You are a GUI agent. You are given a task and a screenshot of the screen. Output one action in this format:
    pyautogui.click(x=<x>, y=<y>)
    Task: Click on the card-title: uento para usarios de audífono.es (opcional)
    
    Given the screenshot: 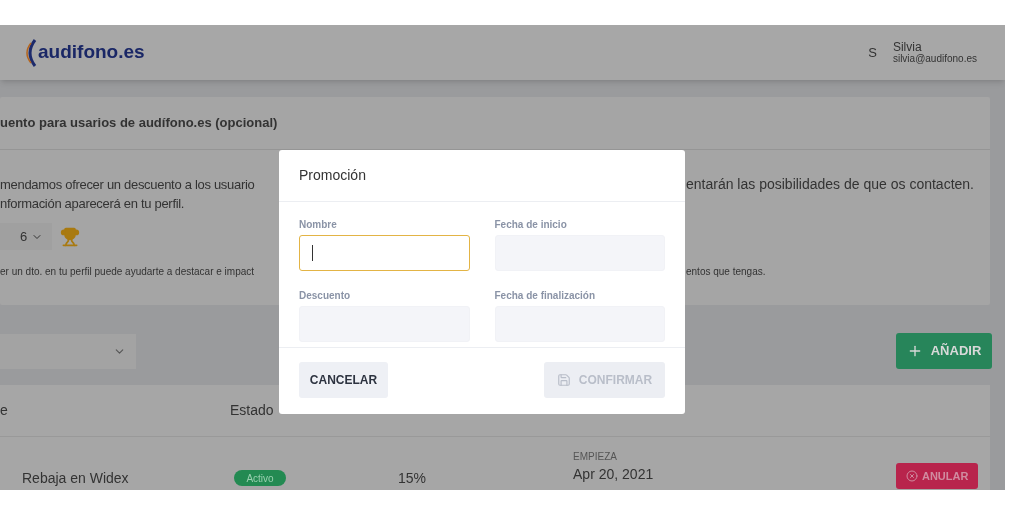 What is the action you would take?
    pyautogui.click(x=139, y=123)
    